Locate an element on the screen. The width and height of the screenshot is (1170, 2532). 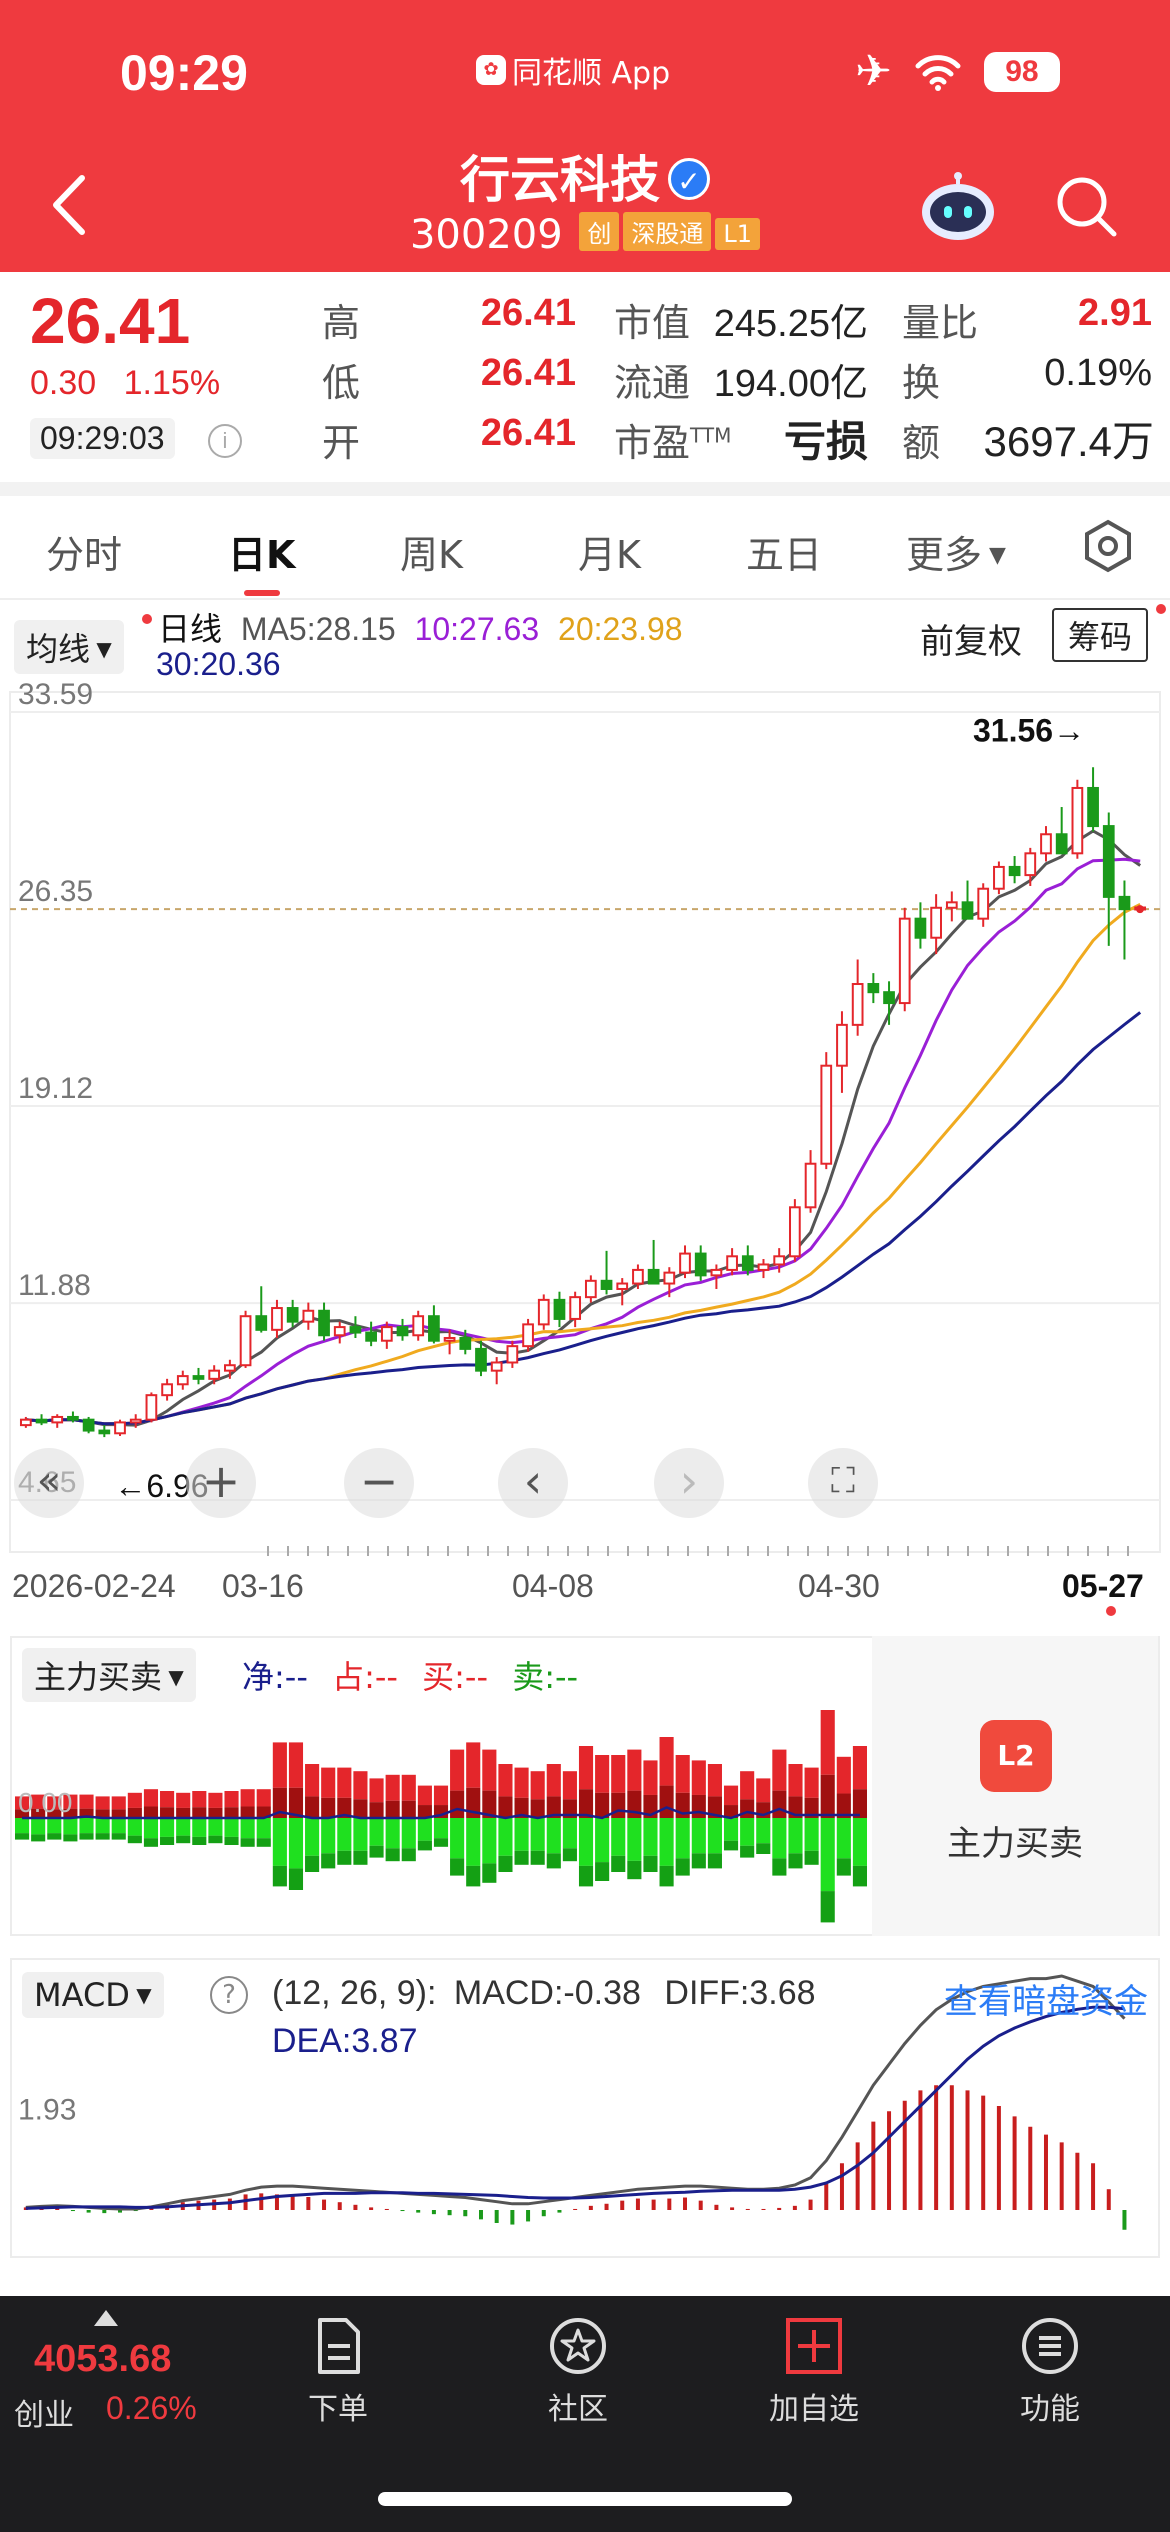
tab-five-day: 五日 is located at coordinates (784, 551).